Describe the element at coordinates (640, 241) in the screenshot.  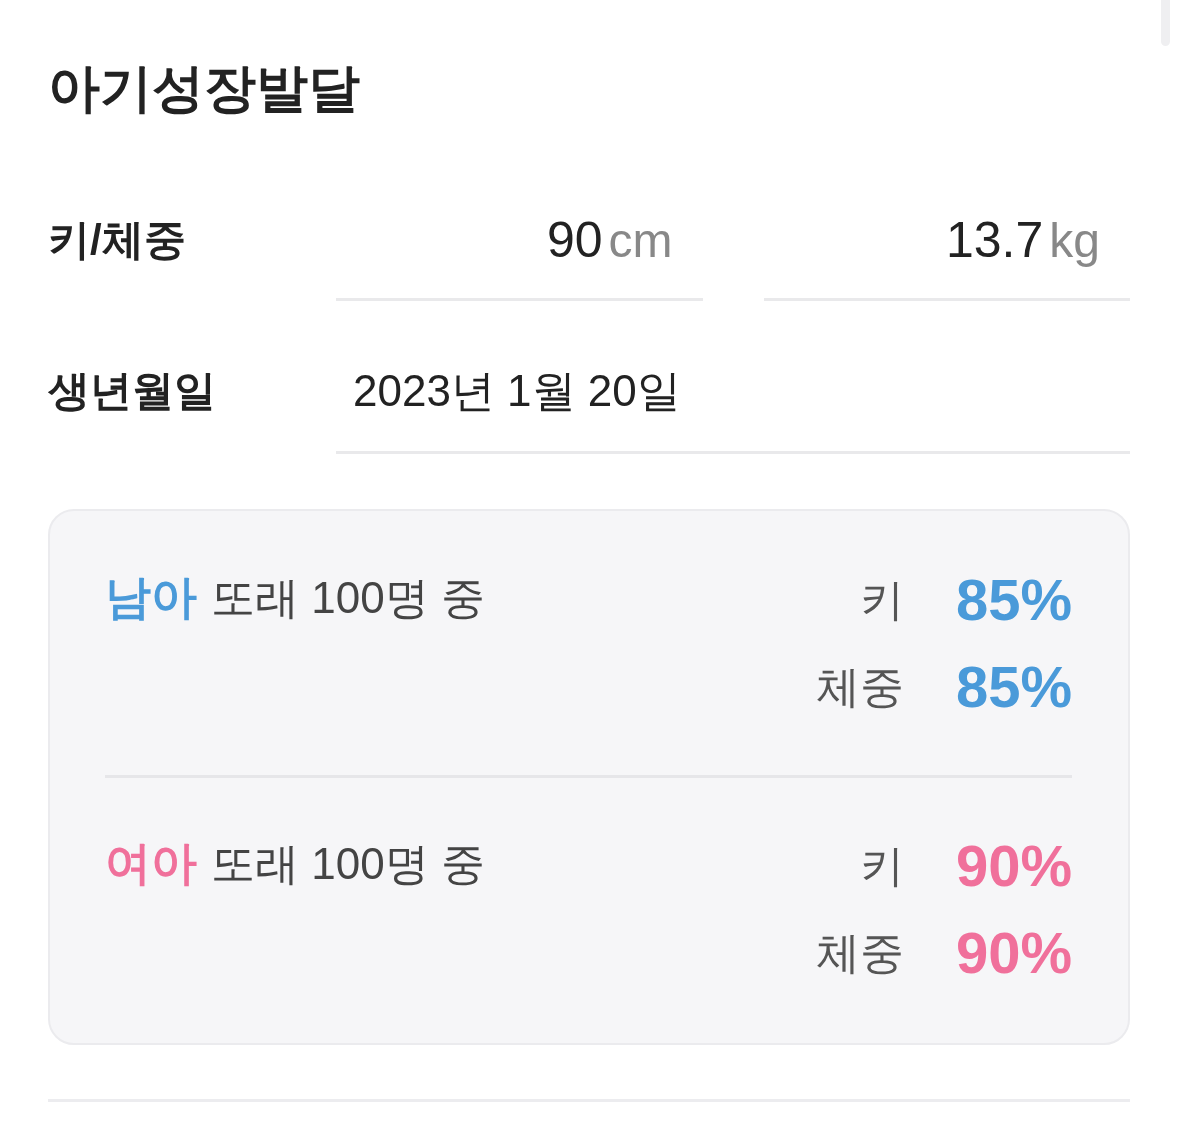
I see `unit-label: cm` at that location.